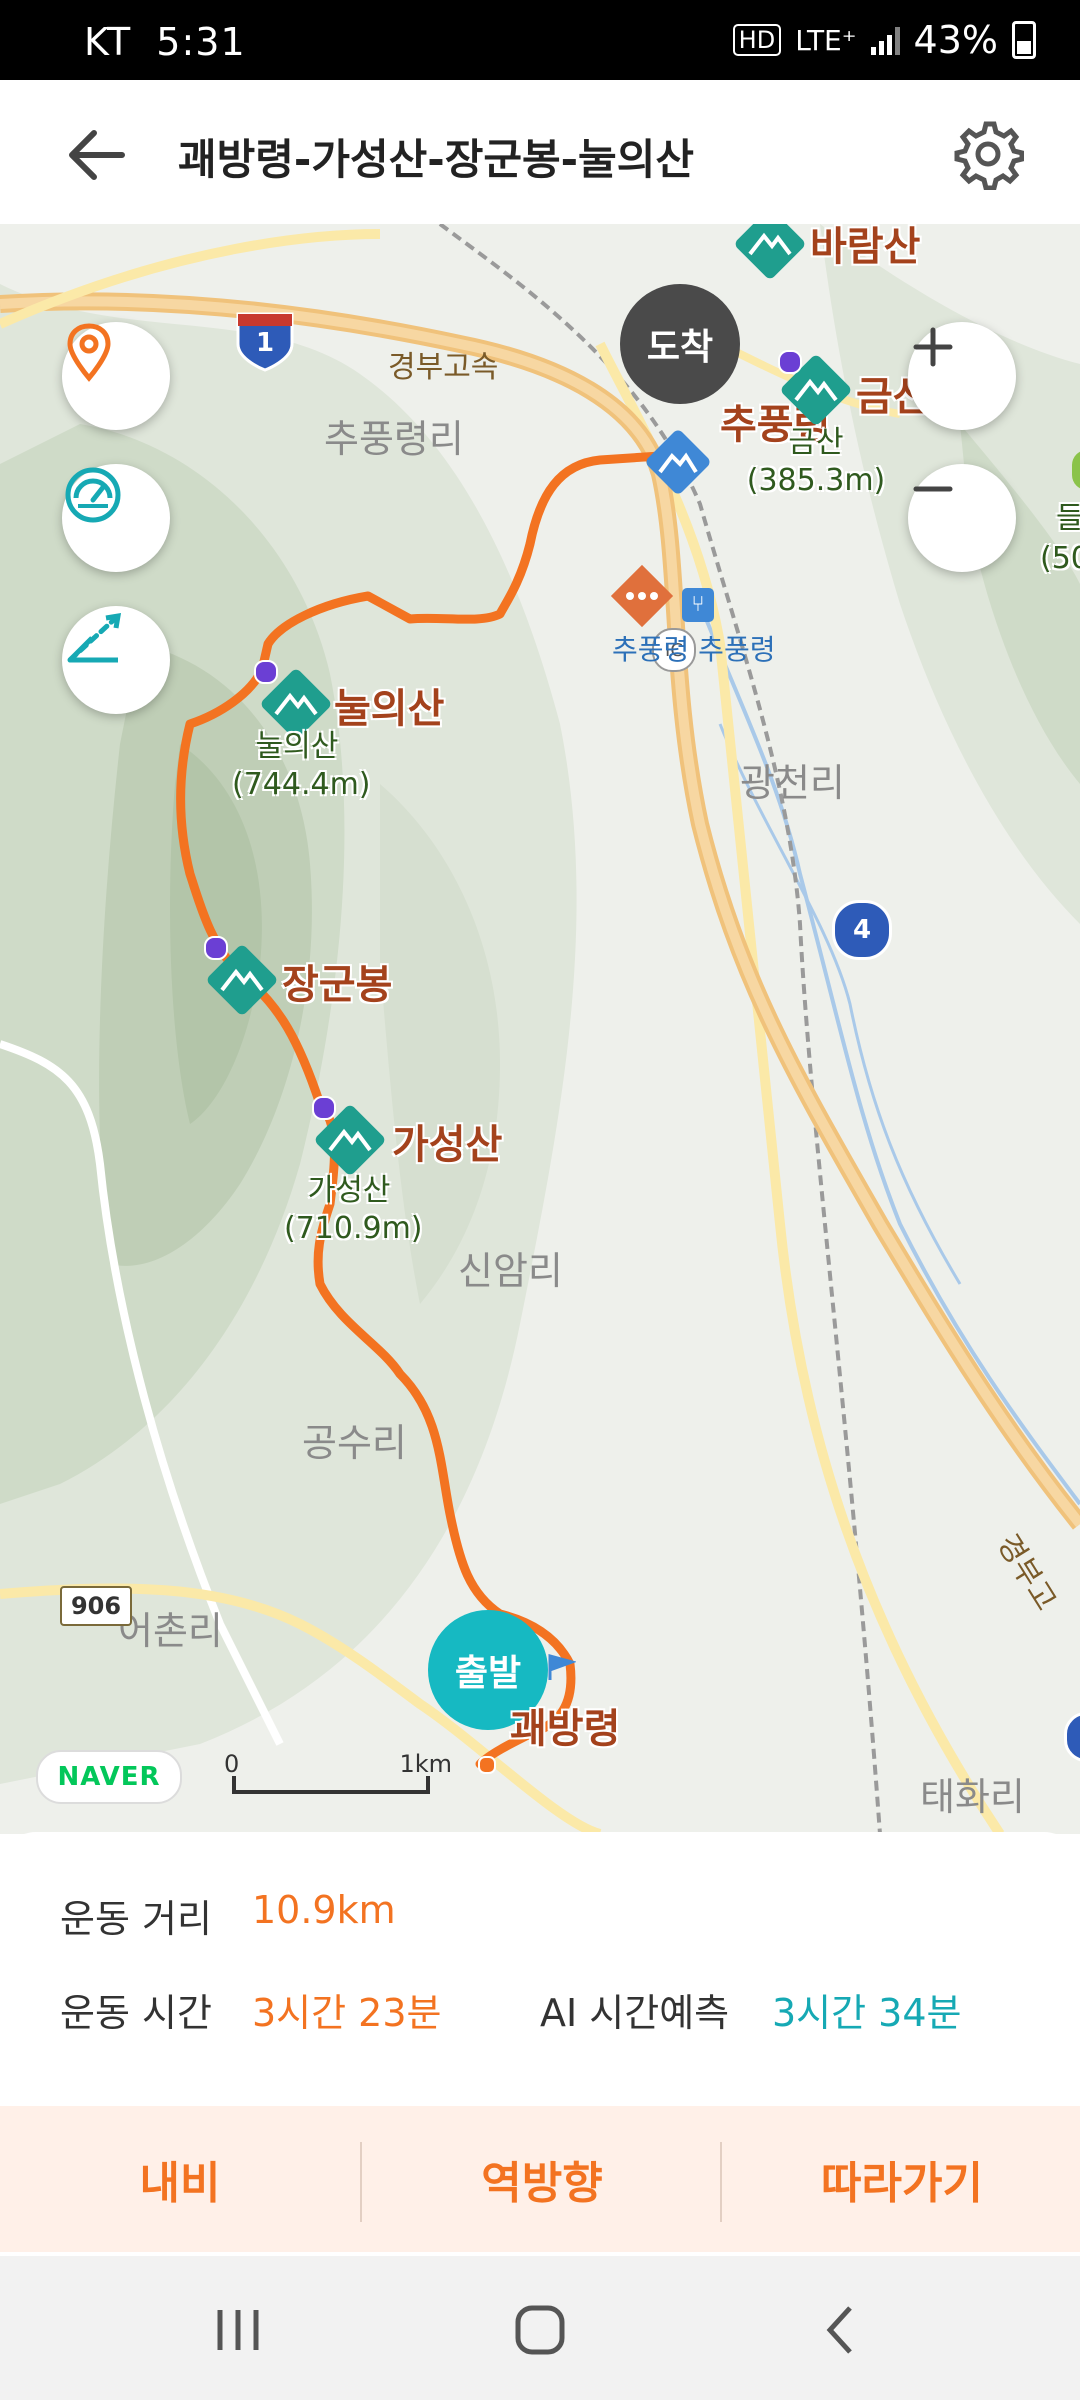  Describe the element at coordinates (389, 709) in the screenshot. I see `peak-label-nului: 눌의산` at that location.